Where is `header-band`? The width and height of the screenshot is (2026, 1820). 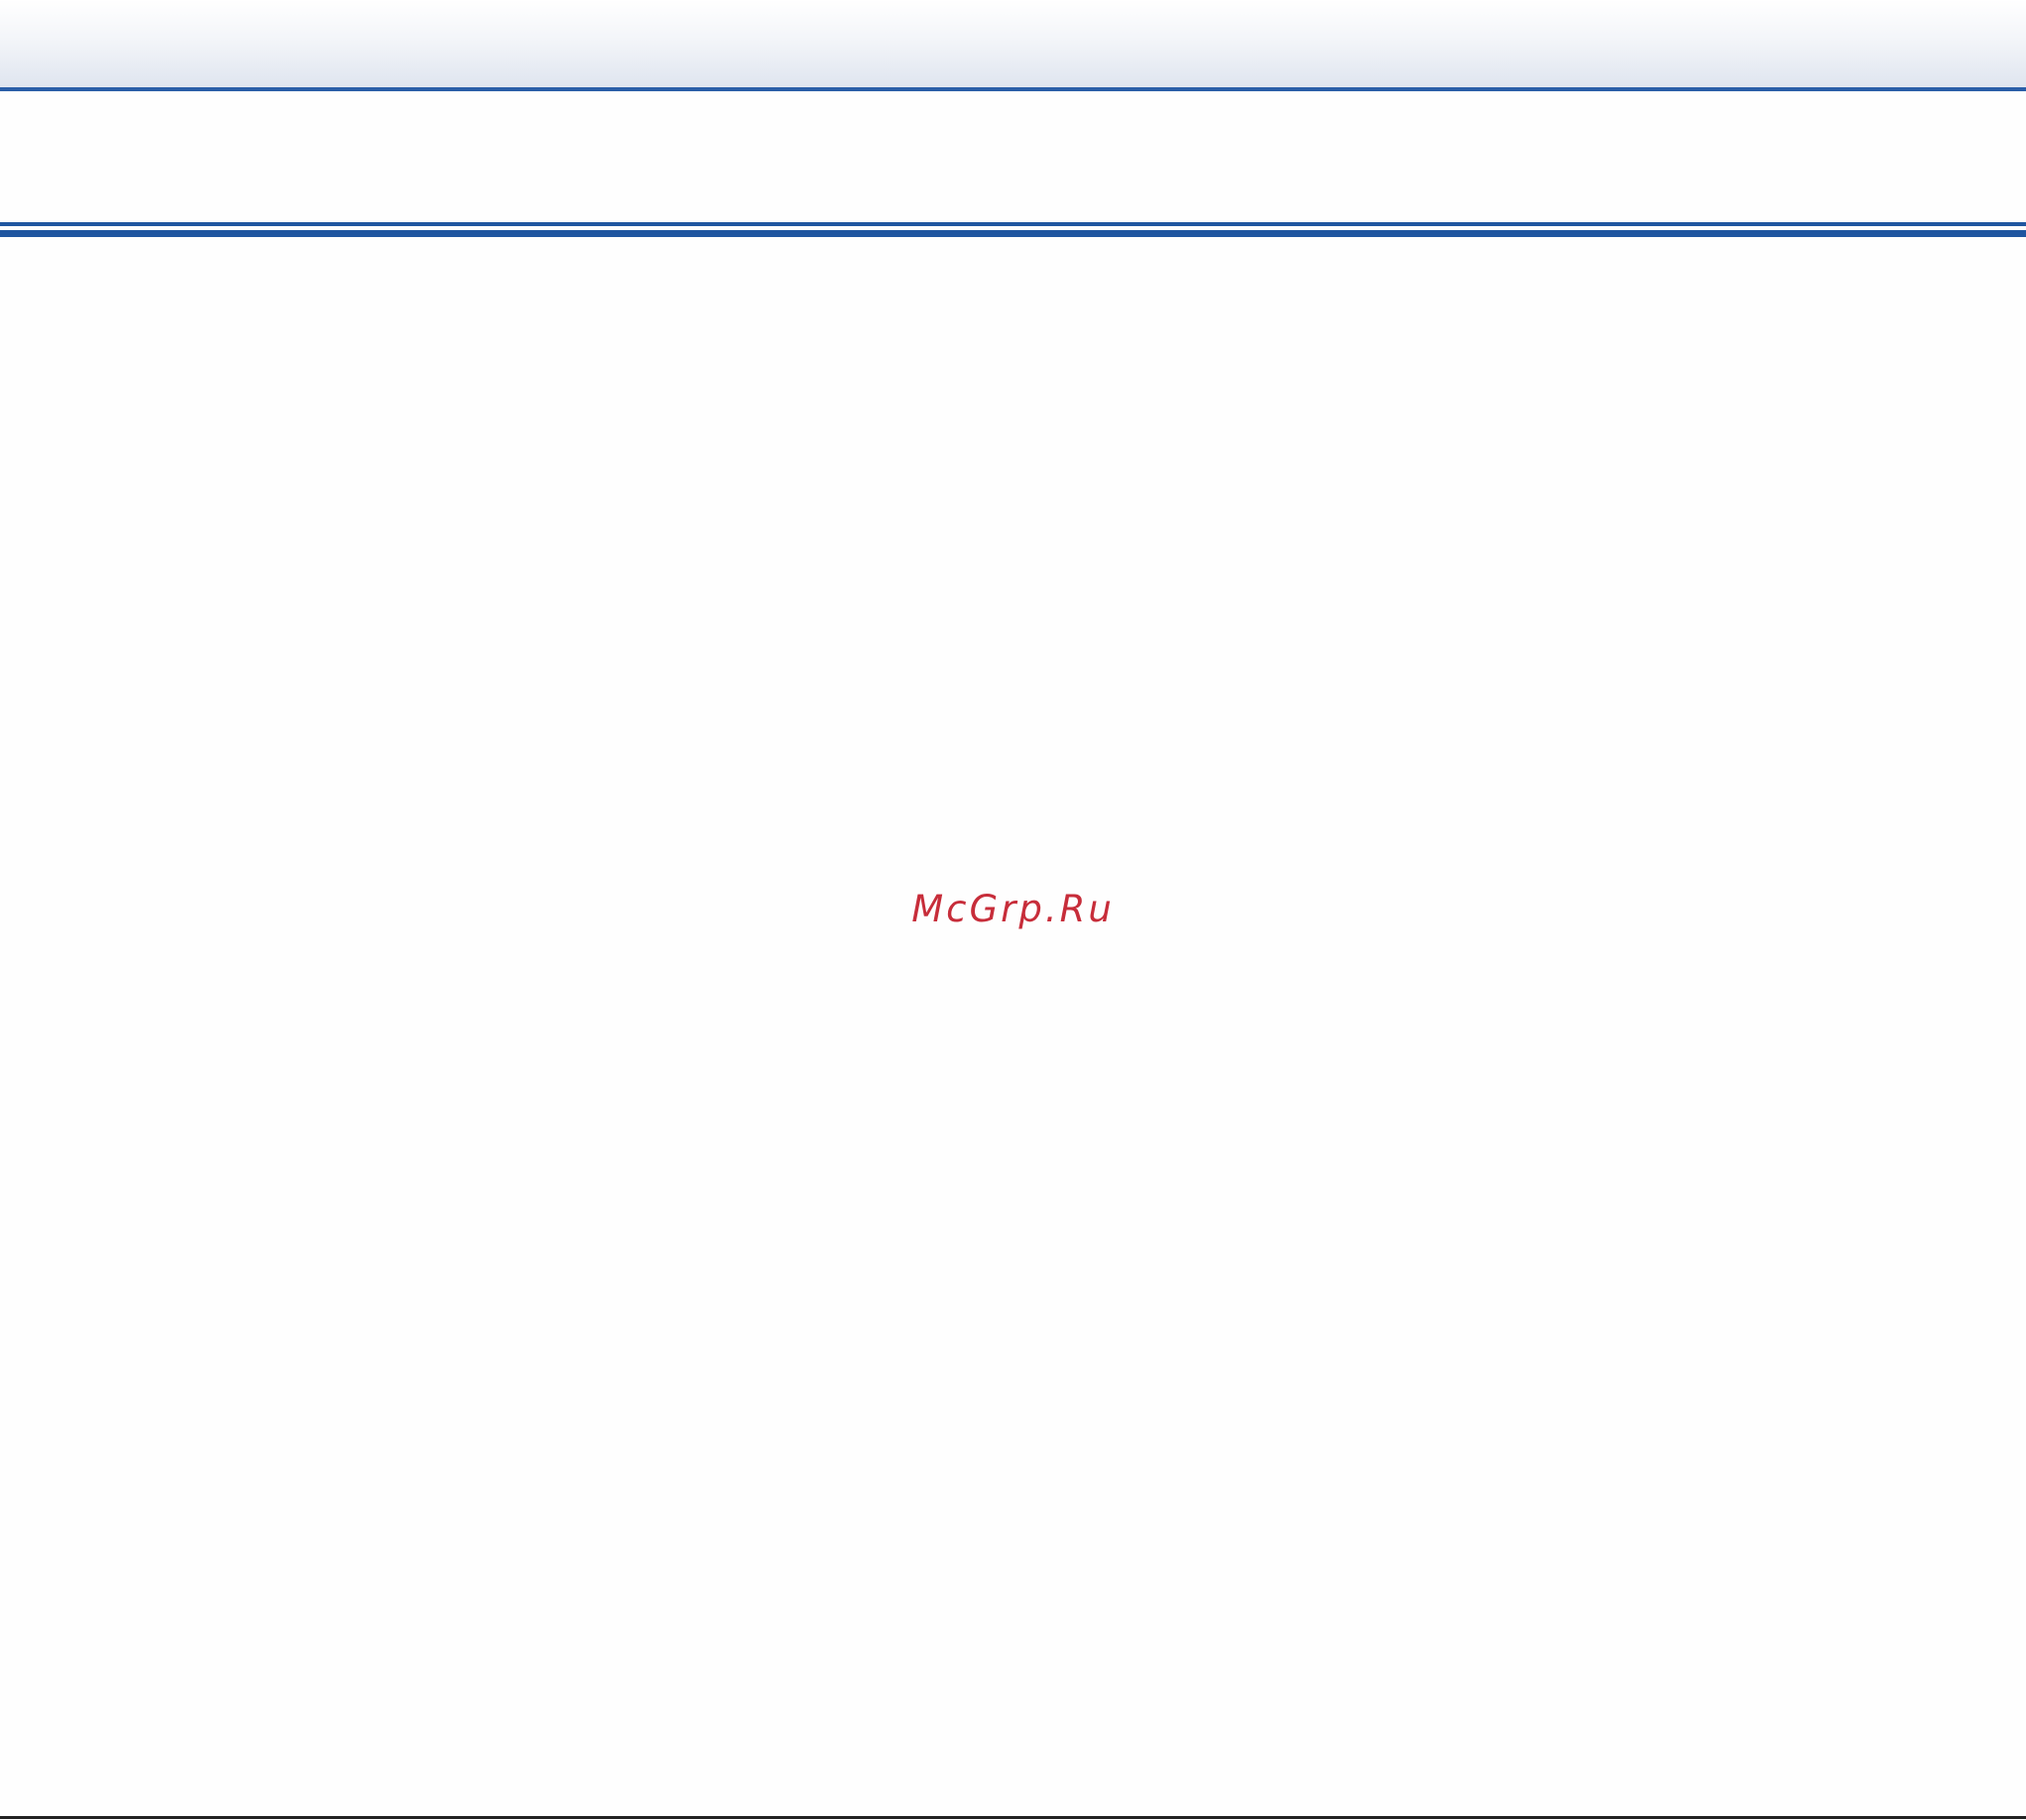
header-band is located at coordinates (1013, 43).